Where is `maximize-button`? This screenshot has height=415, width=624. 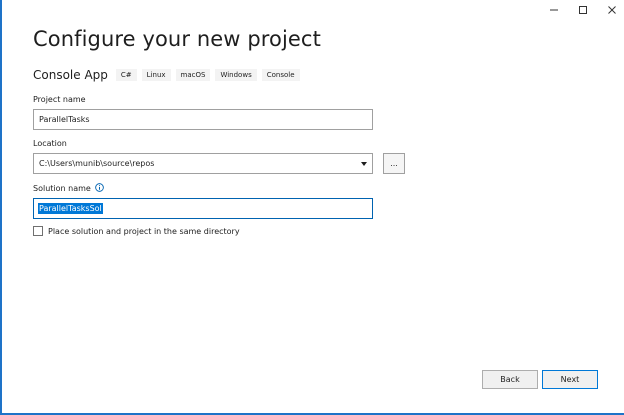 maximize-button is located at coordinates (583, 10).